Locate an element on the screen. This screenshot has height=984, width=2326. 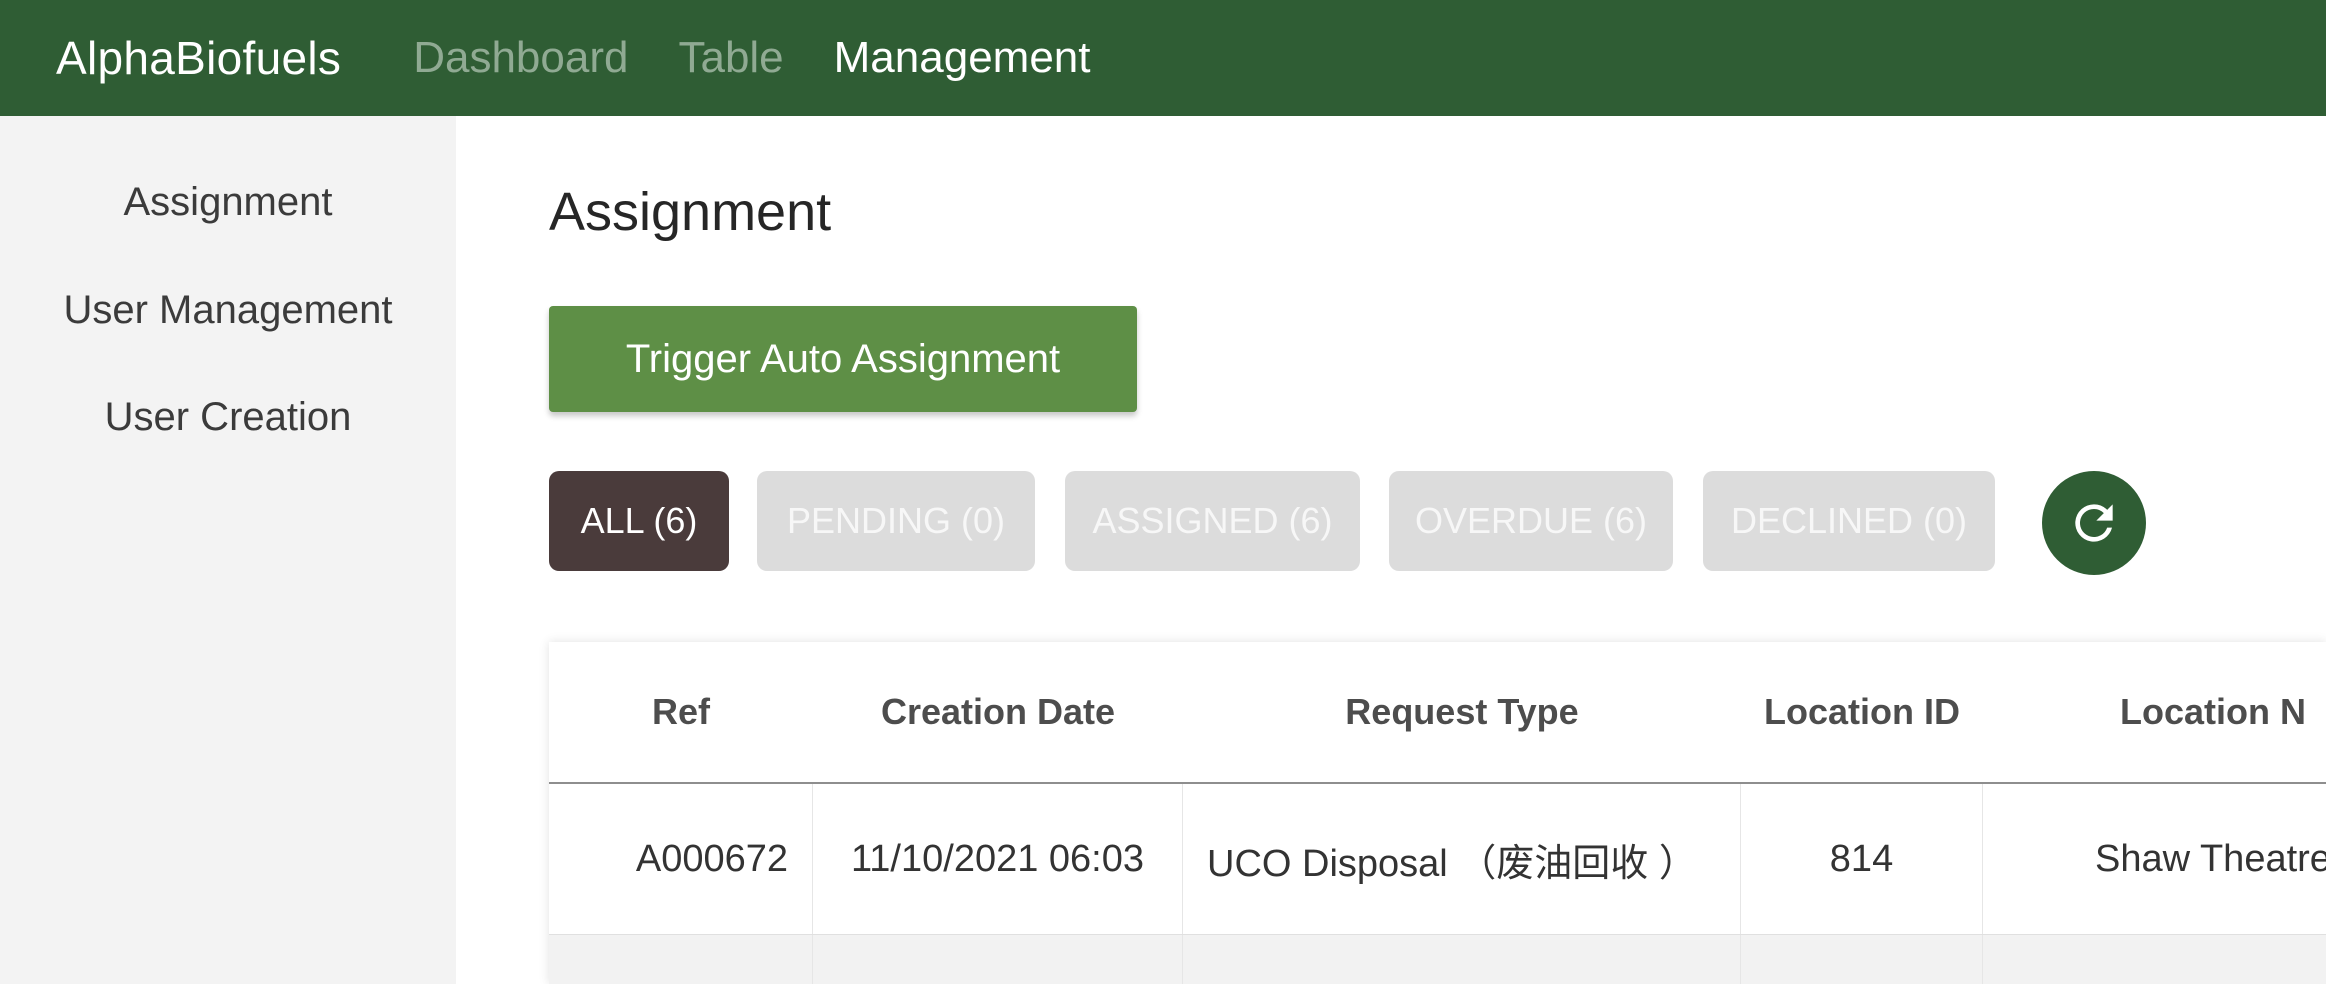
cell-creation-date is located at coordinates (998, 959).